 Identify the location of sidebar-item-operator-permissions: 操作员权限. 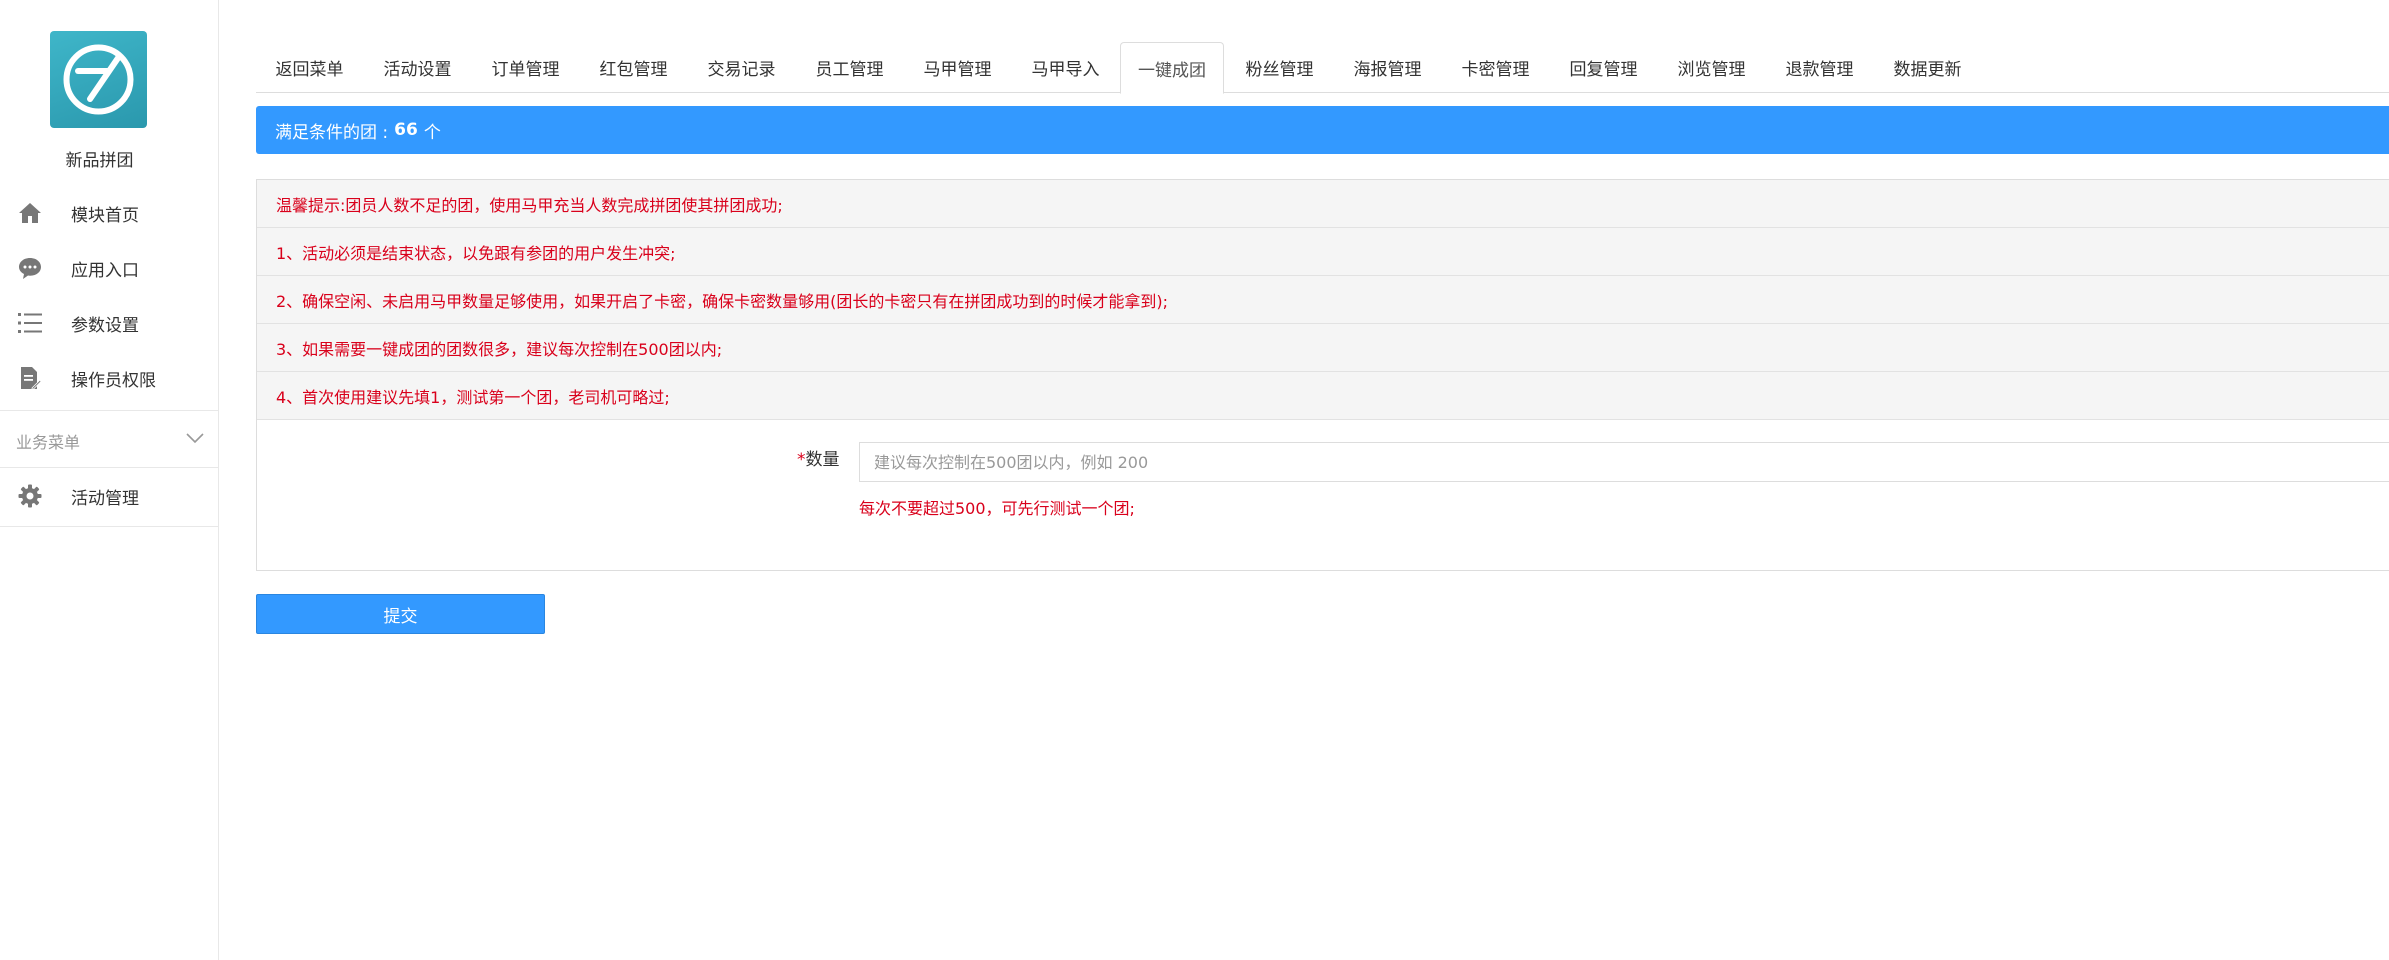
(109, 378).